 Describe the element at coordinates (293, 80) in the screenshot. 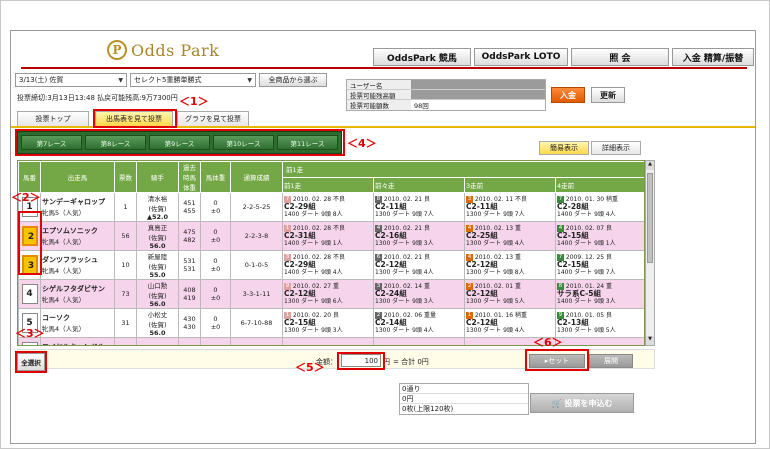

I see `all-products-button: 全商品から選ぶ` at that location.